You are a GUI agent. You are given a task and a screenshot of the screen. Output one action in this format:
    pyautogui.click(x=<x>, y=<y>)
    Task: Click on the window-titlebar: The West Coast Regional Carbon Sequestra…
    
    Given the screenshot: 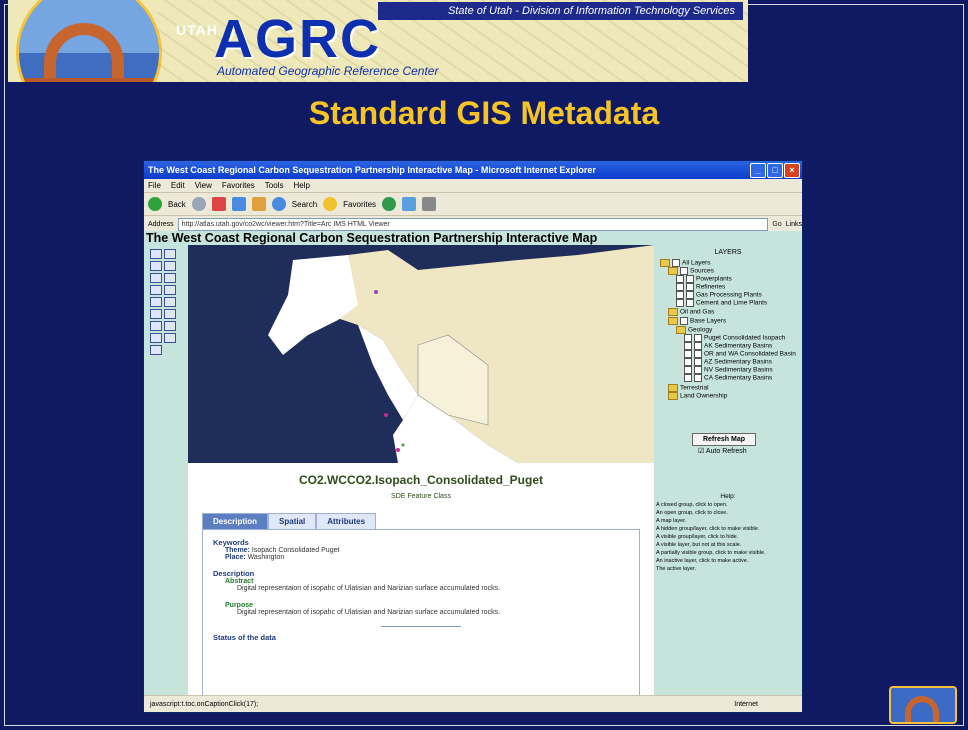 What is the action you would take?
    pyautogui.click(x=473, y=170)
    